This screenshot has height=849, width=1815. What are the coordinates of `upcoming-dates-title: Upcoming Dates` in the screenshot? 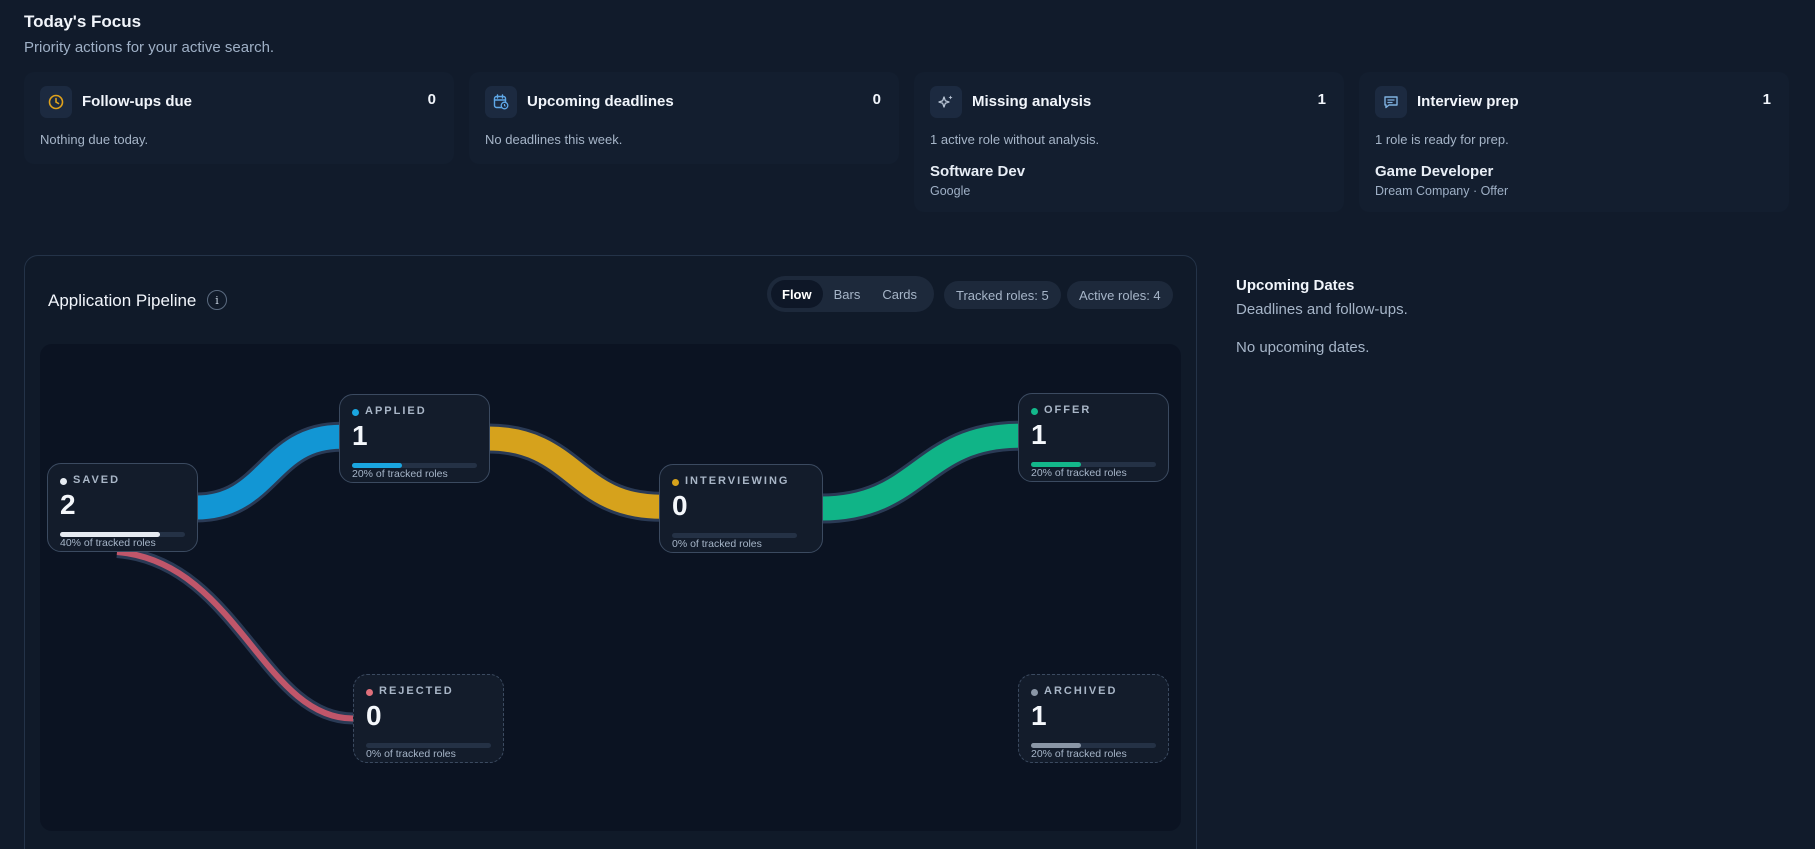 It's located at (1295, 285).